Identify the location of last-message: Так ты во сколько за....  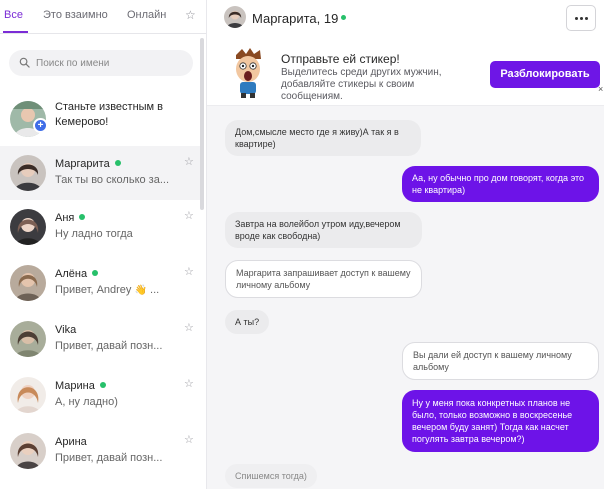
(112, 180).